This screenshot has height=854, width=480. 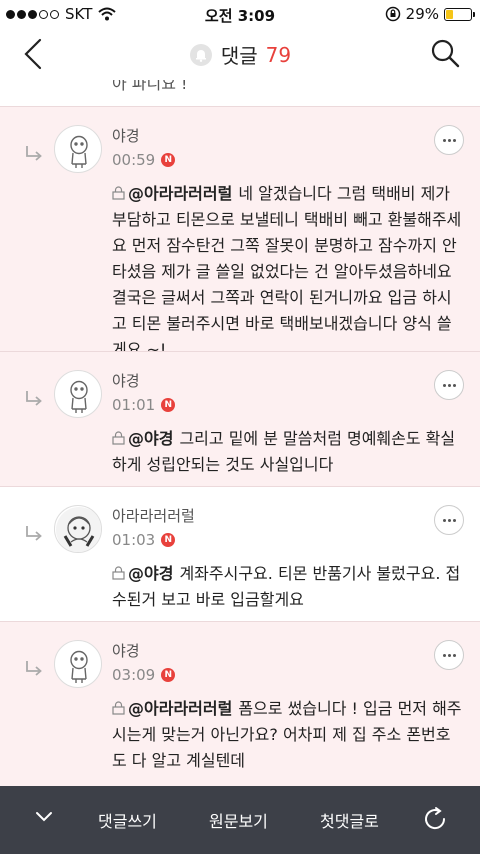 I want to click on comment-meta: 00:59 N, so click(x=144, y=160).